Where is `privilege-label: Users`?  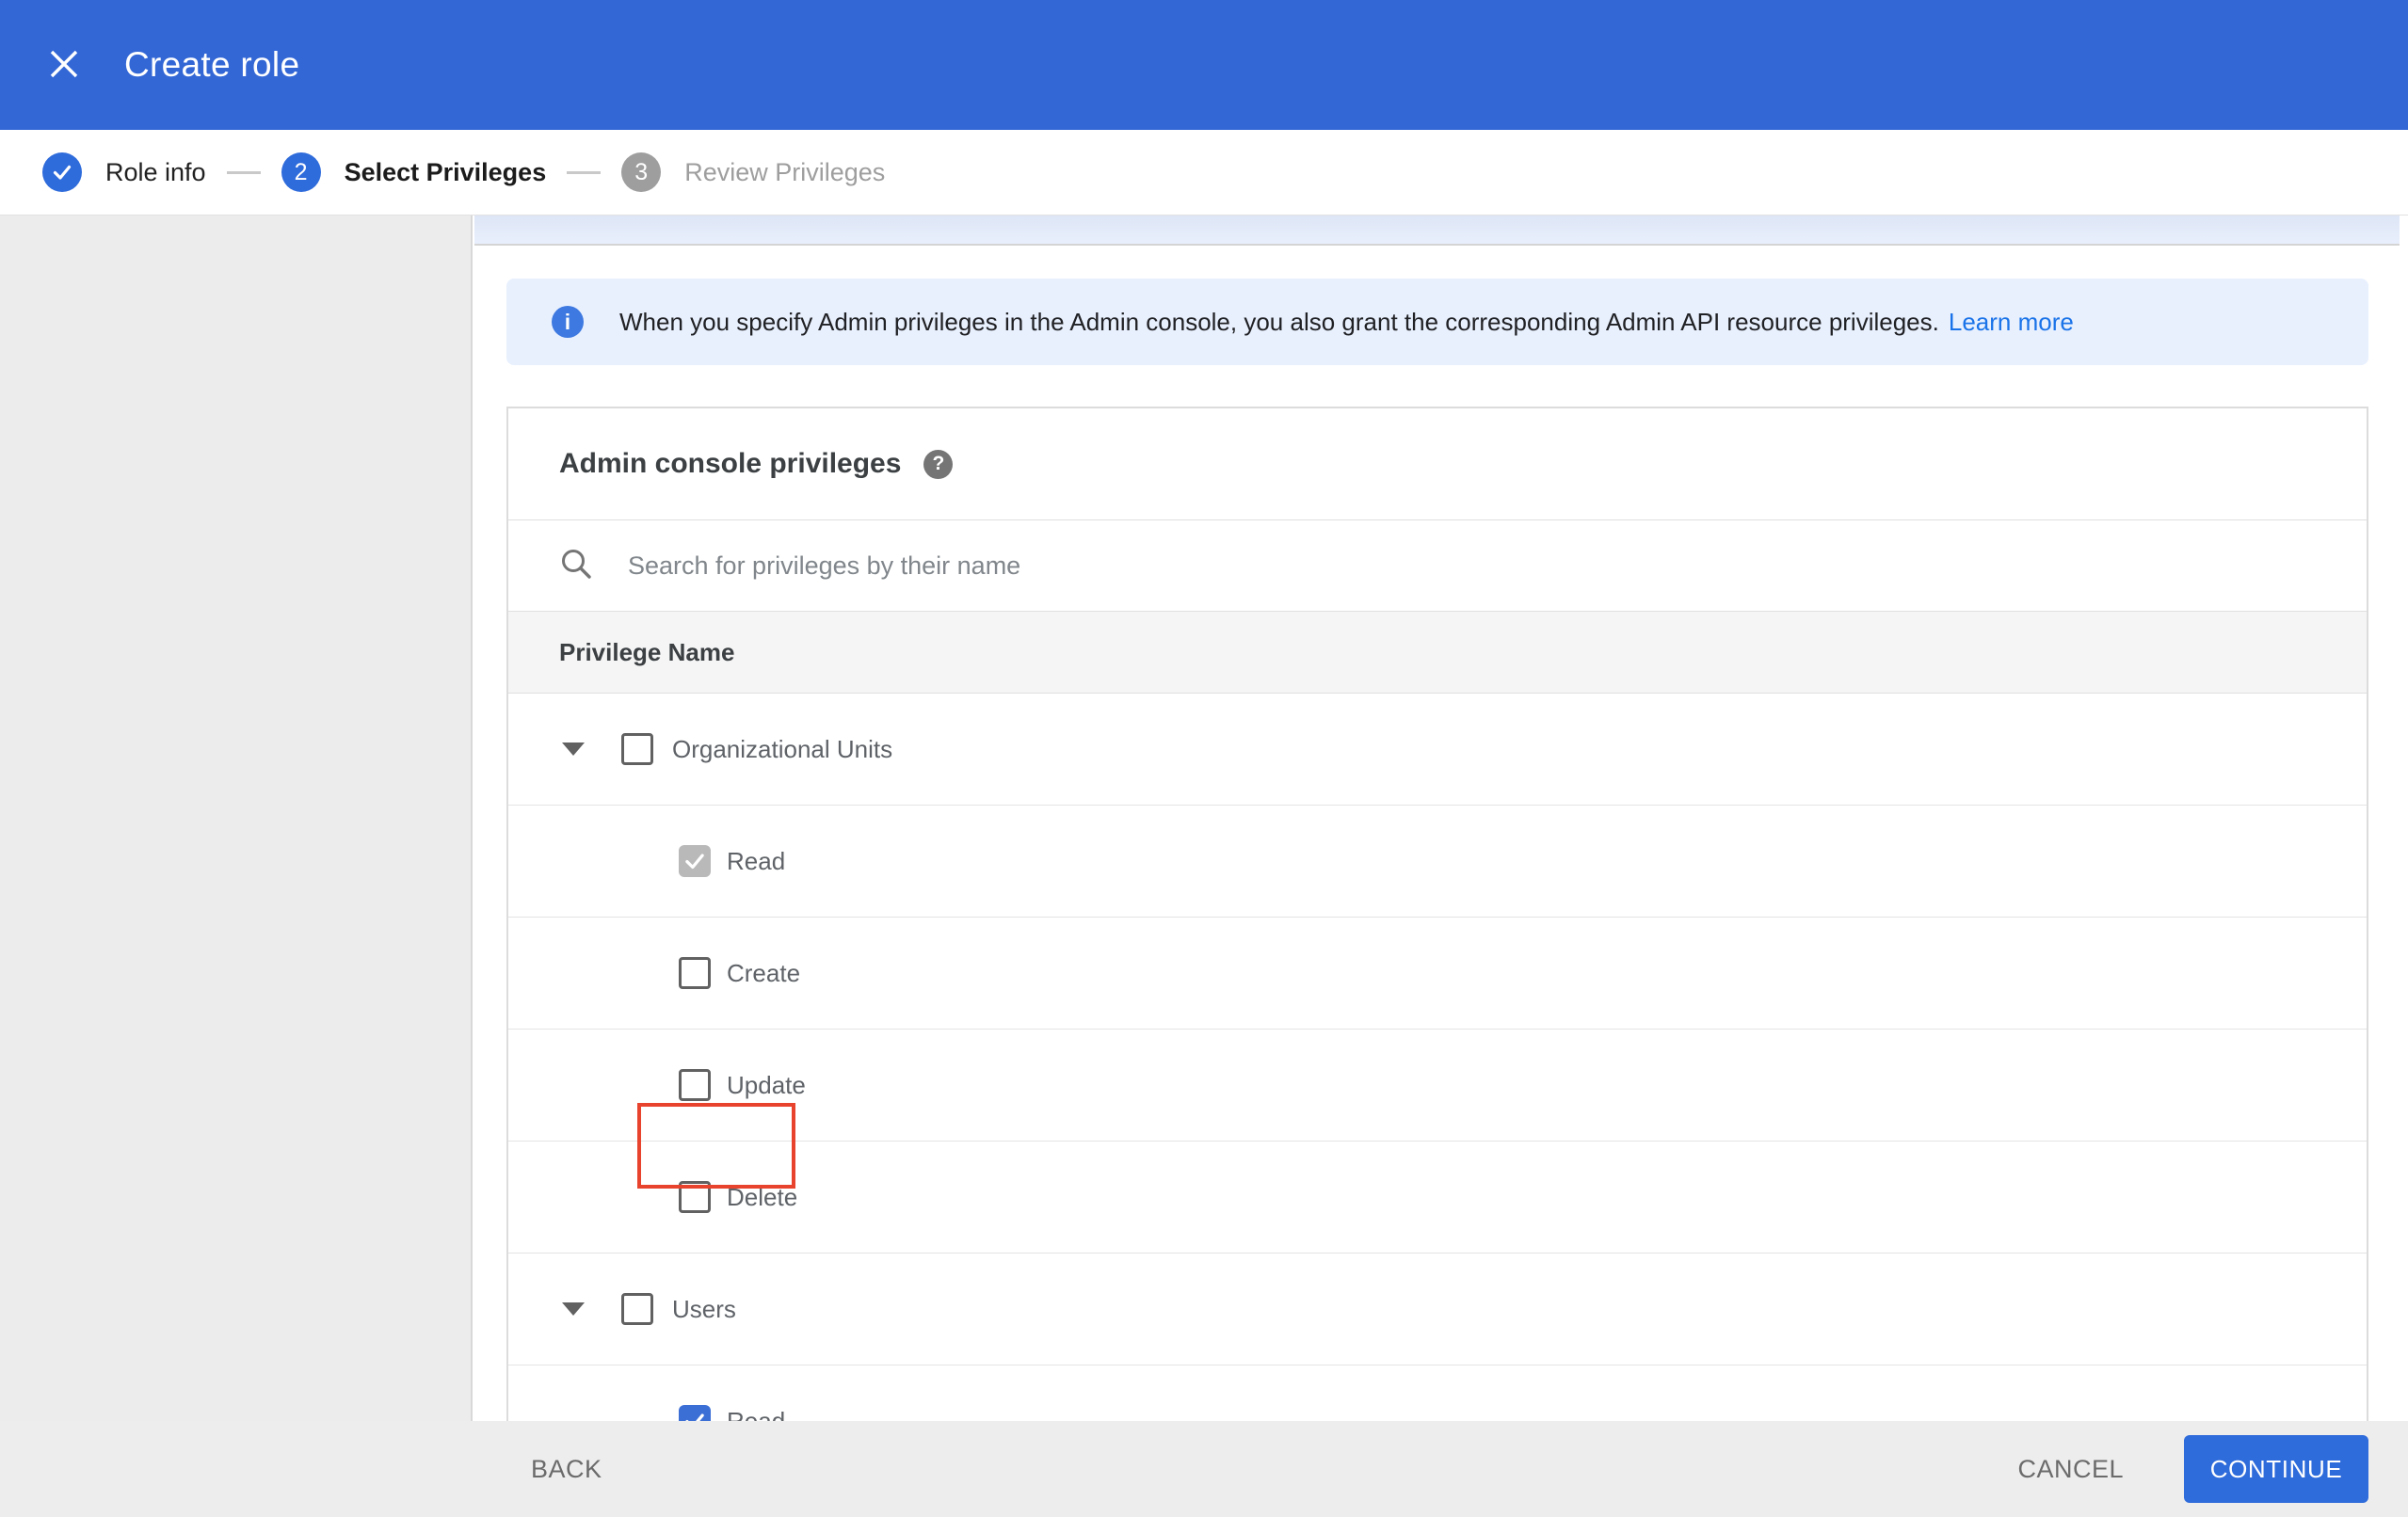 privilege-label: Users is located at coordinates (704, 1308).